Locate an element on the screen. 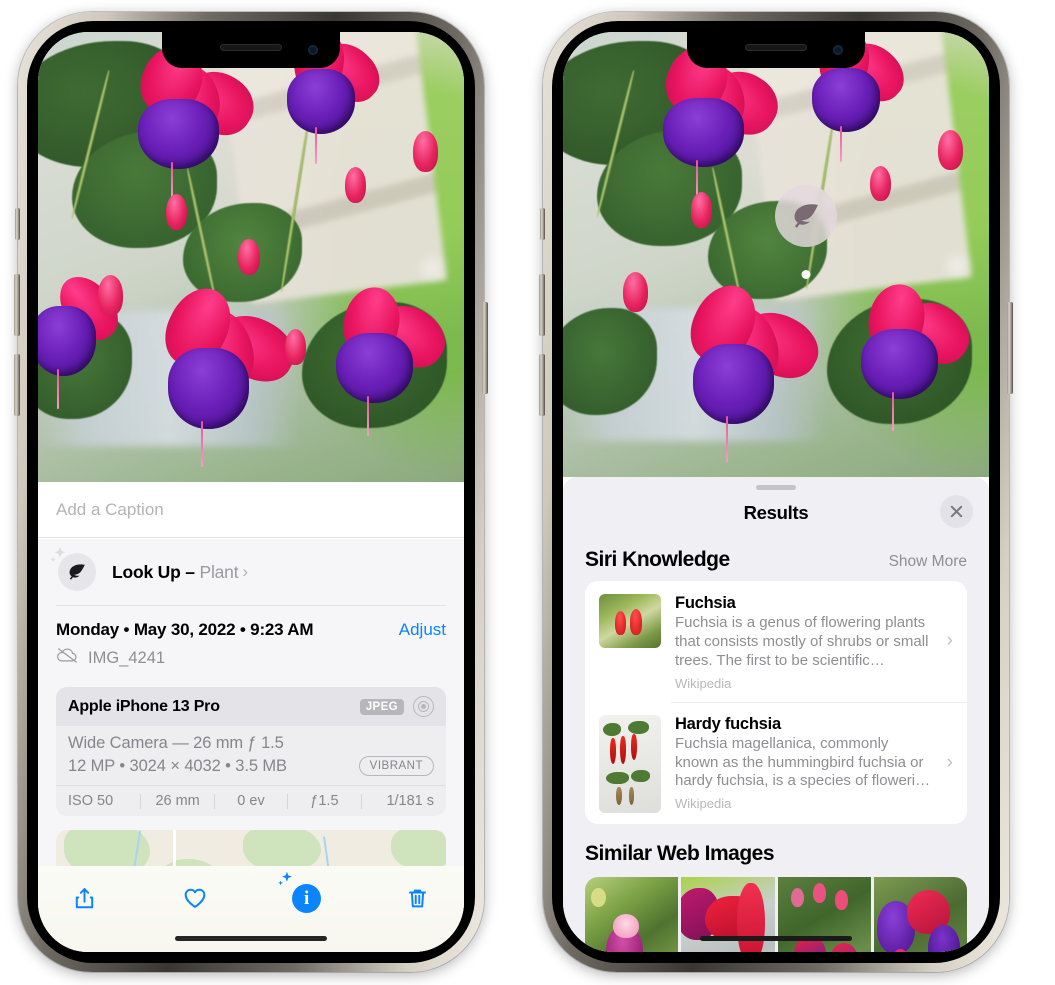  look-up-subject: Plant is located at coordinates (219, 571).